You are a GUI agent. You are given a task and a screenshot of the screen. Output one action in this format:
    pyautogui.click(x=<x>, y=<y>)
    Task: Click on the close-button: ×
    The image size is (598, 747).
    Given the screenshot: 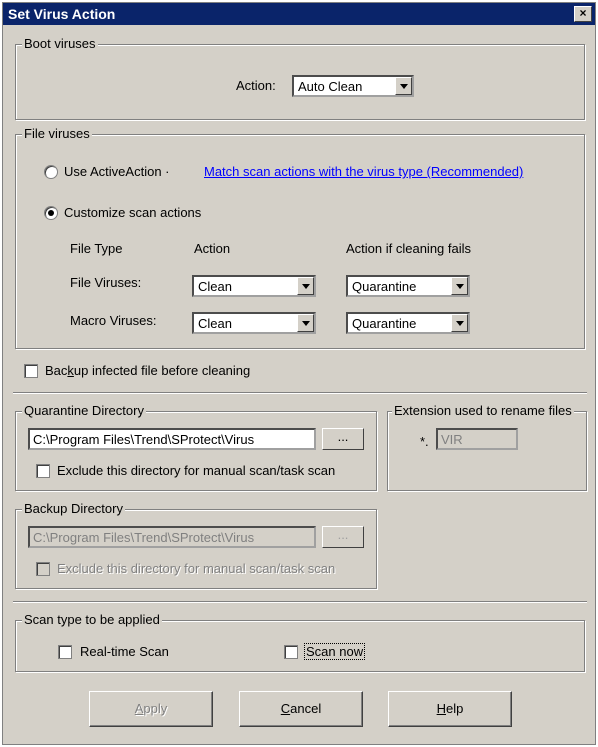 What is the action you would take?
    pyautogui.click(x=583, y=14)
    